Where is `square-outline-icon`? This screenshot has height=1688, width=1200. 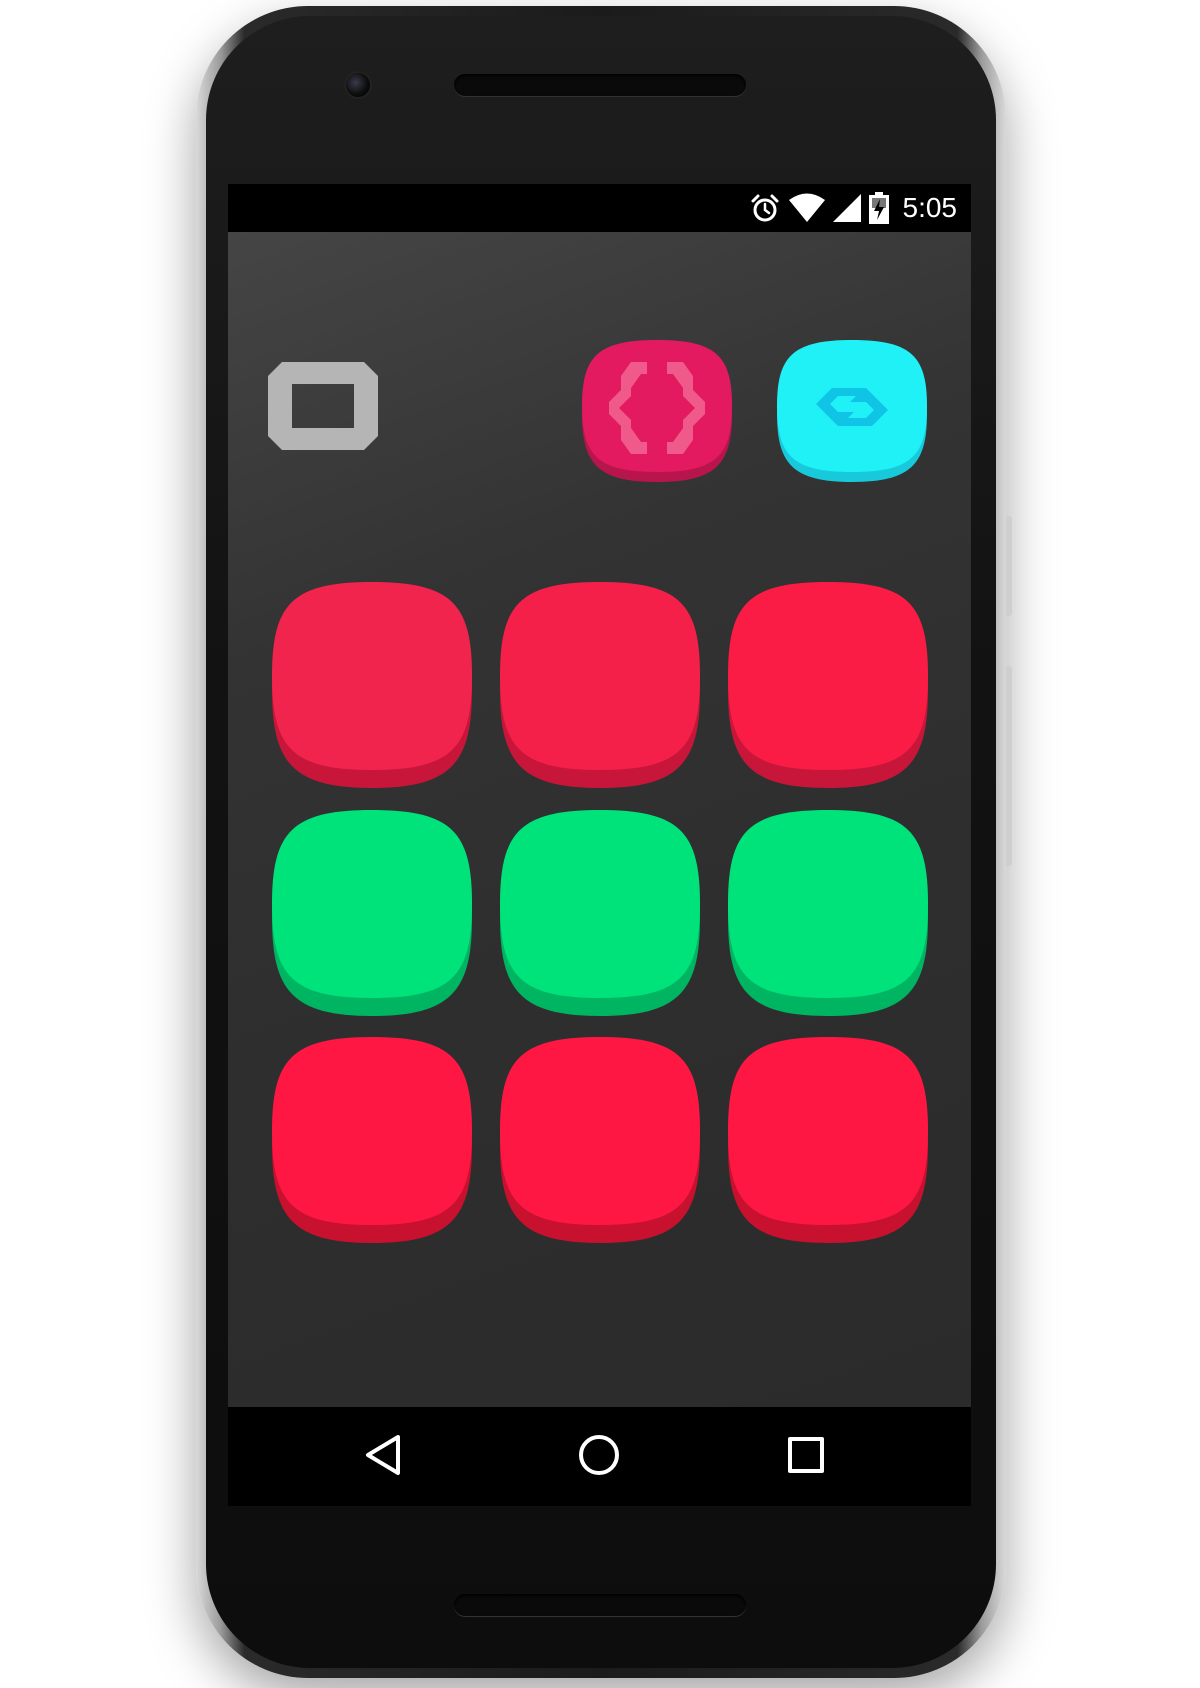
square-outline-icon is located at coordinates (323, 406).